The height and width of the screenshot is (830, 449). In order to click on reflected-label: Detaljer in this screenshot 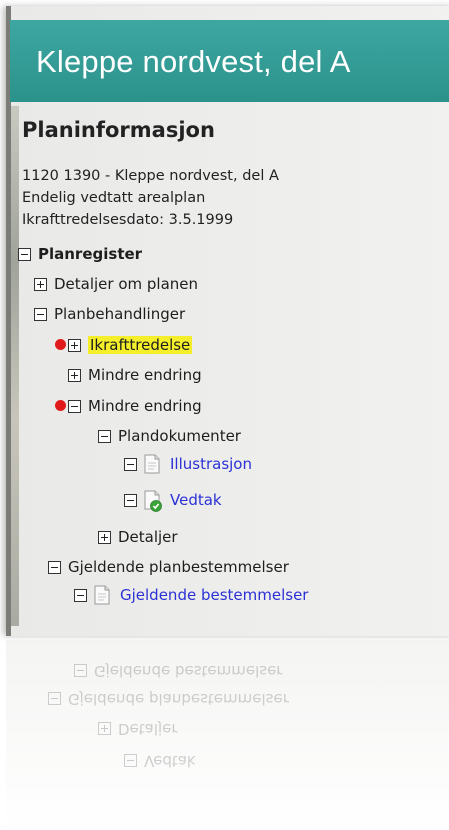, I will do `click(148, 729)`.